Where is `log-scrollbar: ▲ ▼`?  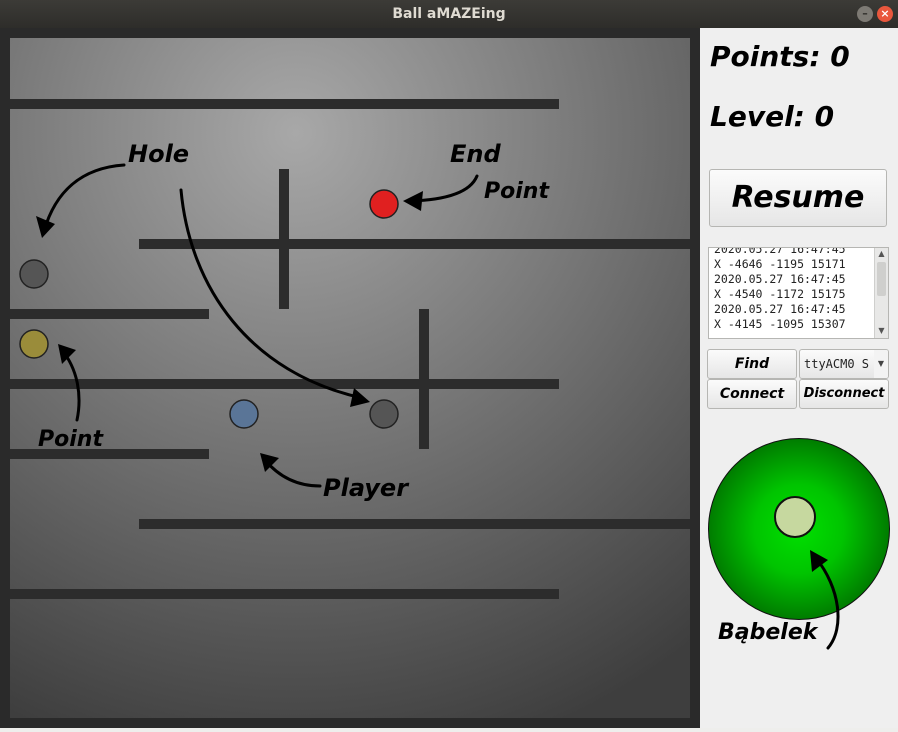
log-scrollbar: ▲ ▼ is located at coordinates (881, 293).